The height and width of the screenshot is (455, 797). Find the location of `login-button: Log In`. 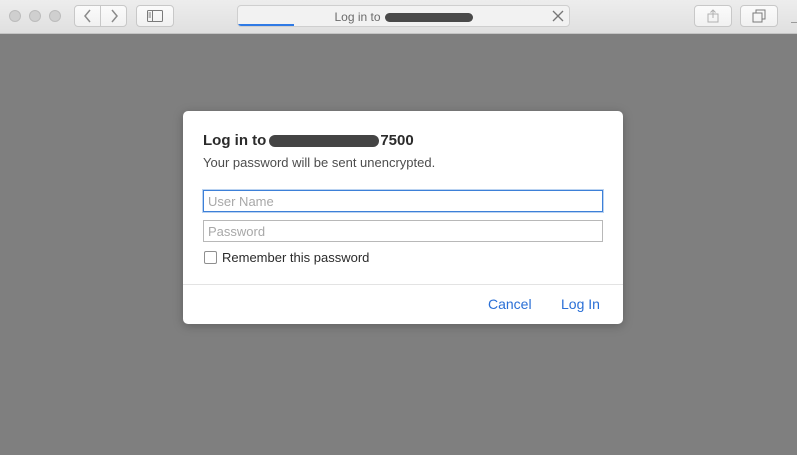

login-button: Log In is located at coordinates (580, 304).